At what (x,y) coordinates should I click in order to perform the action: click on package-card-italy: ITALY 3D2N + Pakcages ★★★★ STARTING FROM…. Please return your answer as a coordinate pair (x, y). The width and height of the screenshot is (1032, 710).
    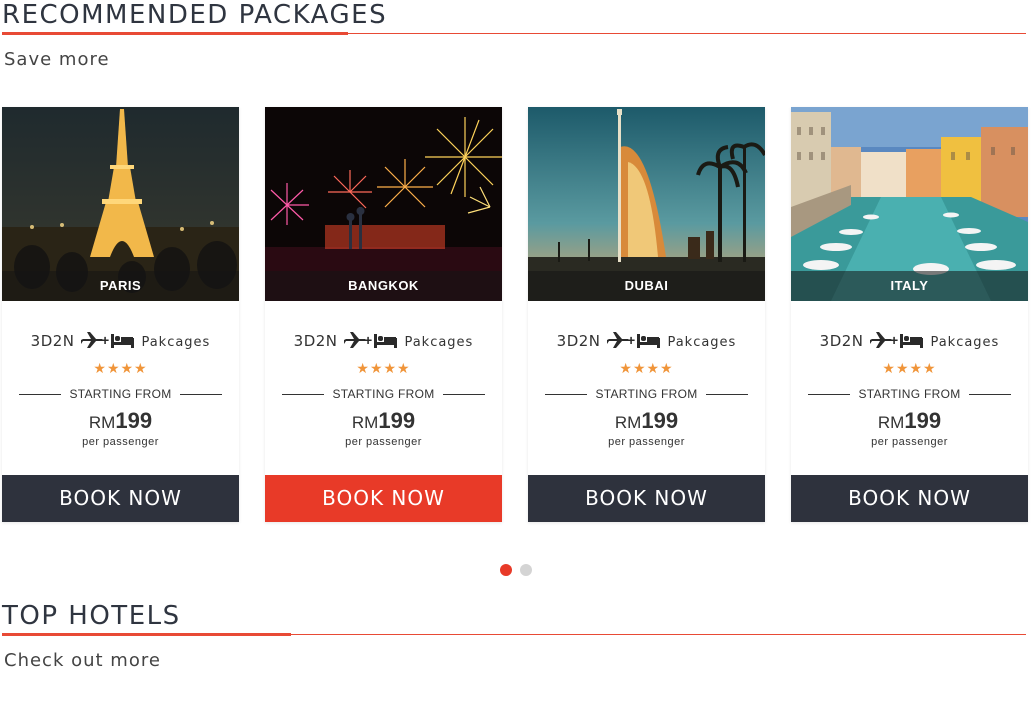
    Looking at the image, I should click on (909, 314).